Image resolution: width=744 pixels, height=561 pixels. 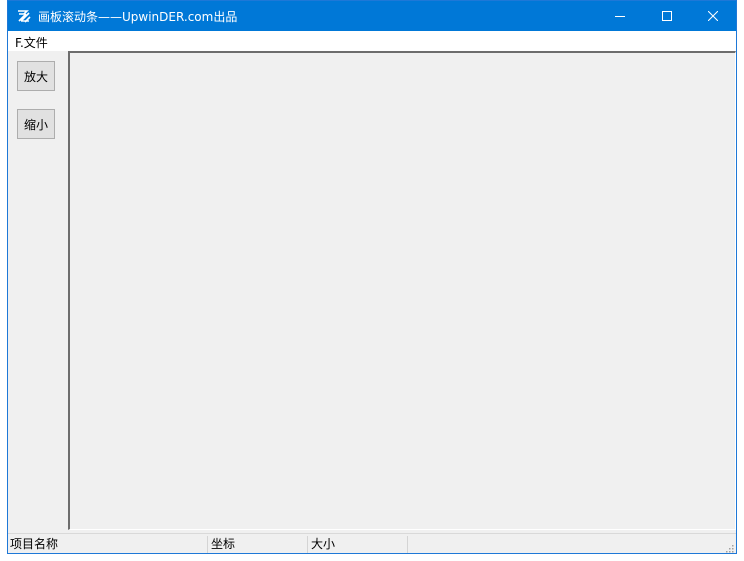 I want to click on minimize-icon, so click(x=620, y=16).